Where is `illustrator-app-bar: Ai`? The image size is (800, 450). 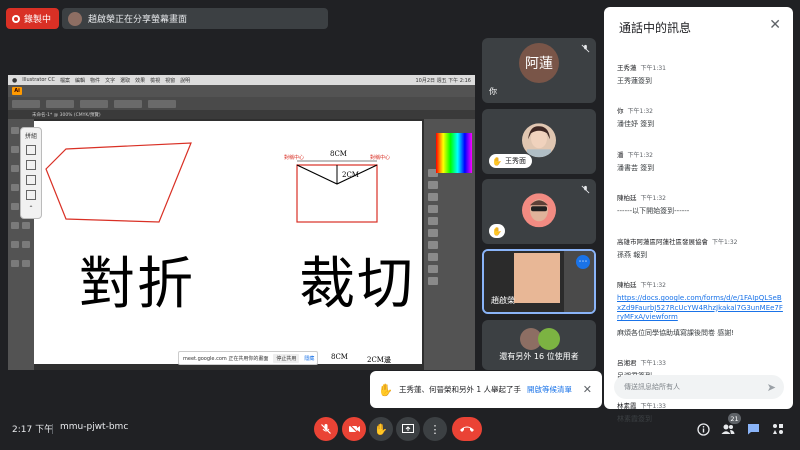 illustrator-app-bar: Ai is located at coordinates (241, 91).